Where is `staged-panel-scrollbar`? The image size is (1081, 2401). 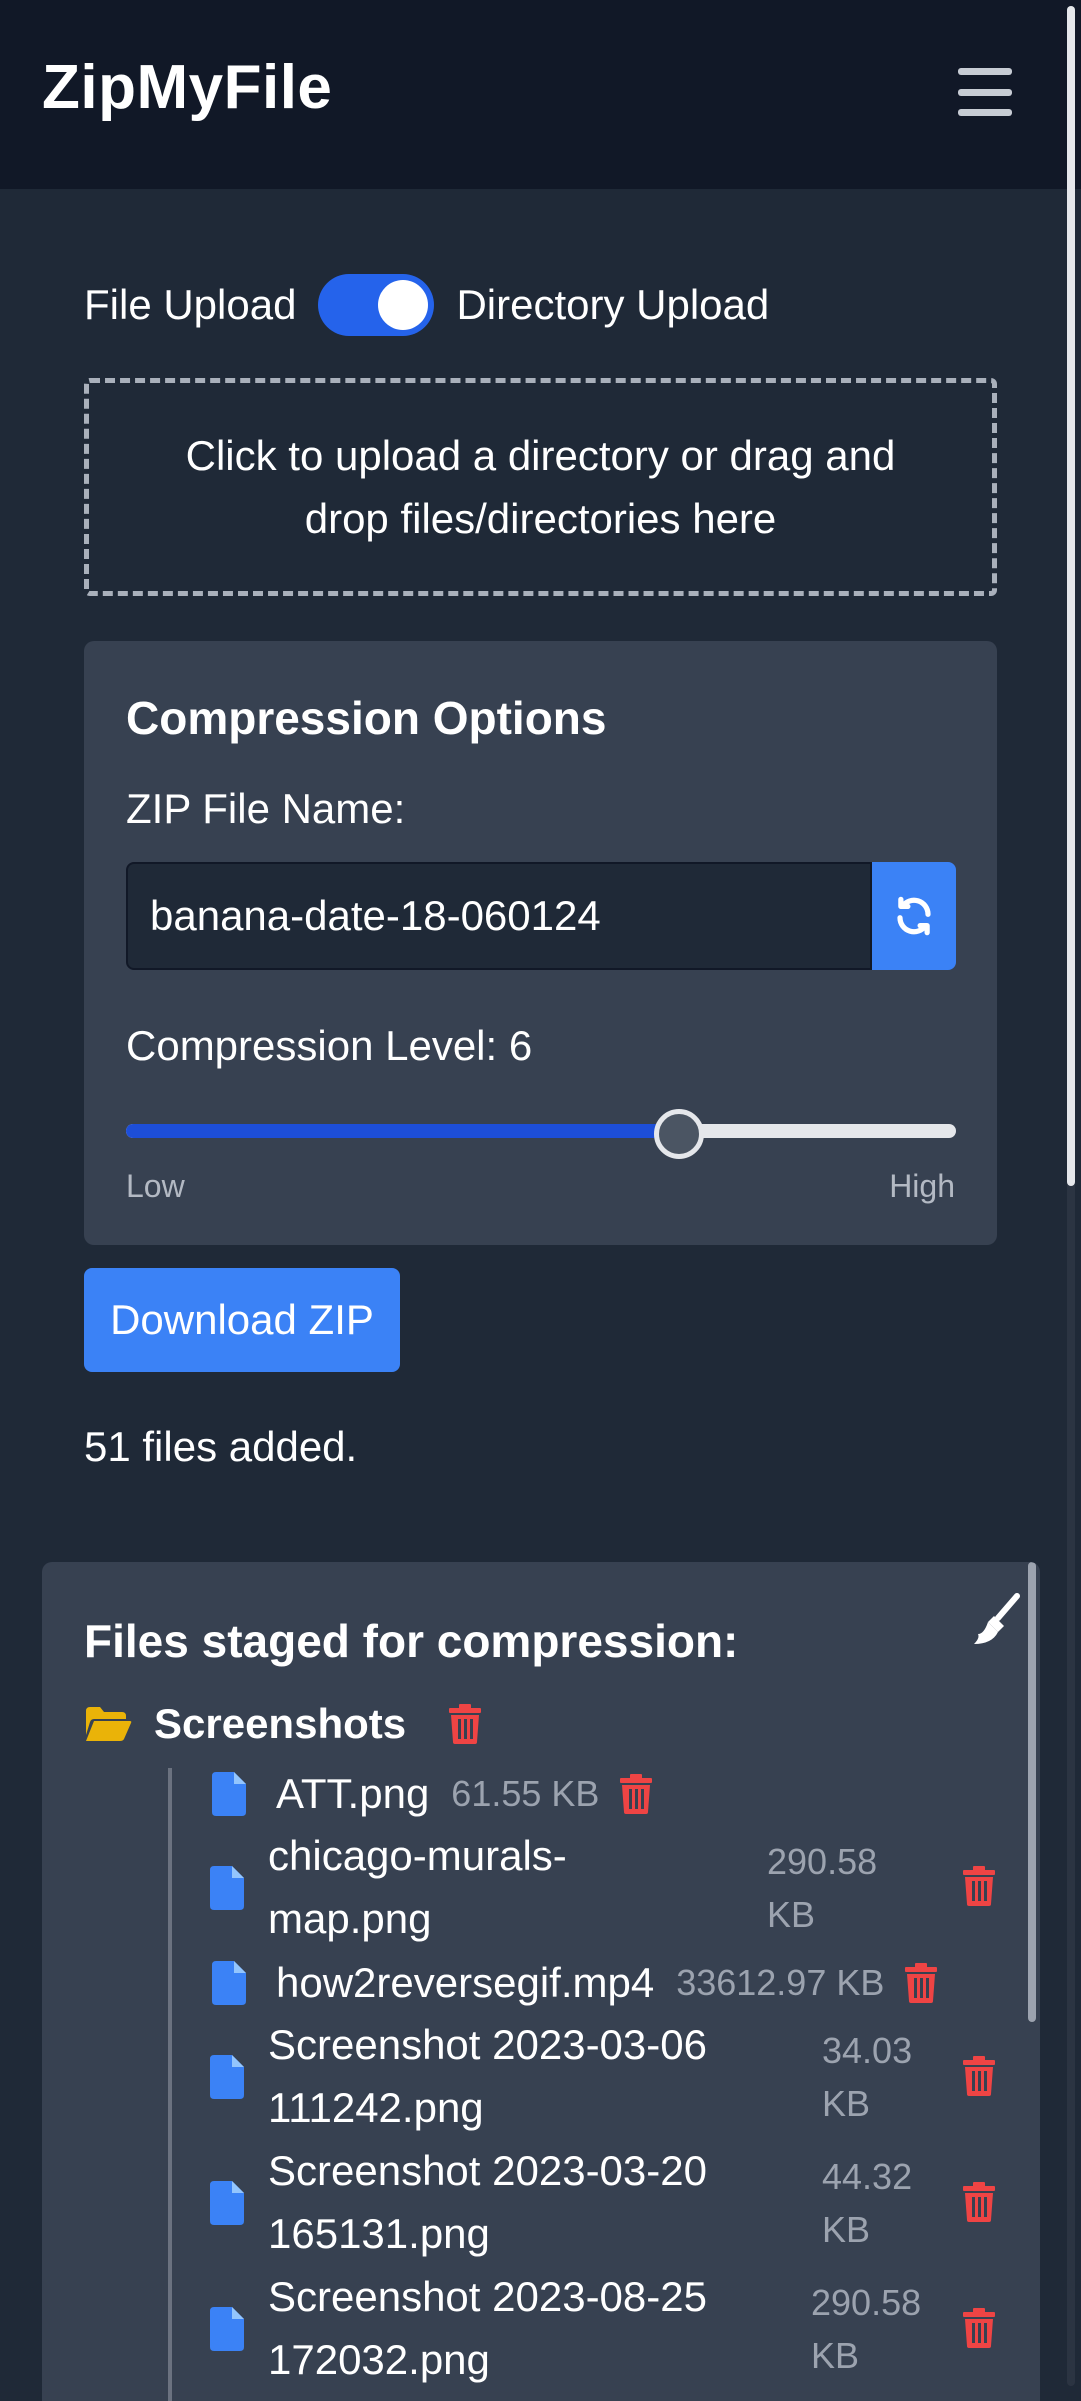 staged-panel-scrollbar is located at coordinates (1032, 1792).